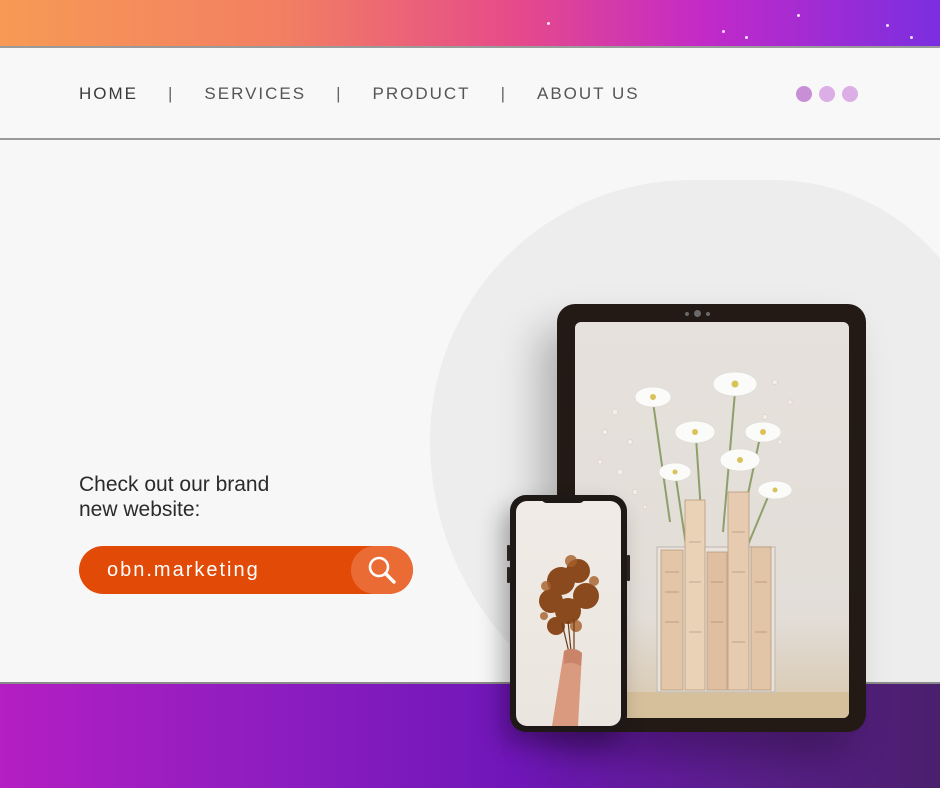 This screenshot has height=788, width=940. What do you see at coordinates (470, 23) in the screenshot?
I see `top-gradient-band` at bounding box center [470, 23].